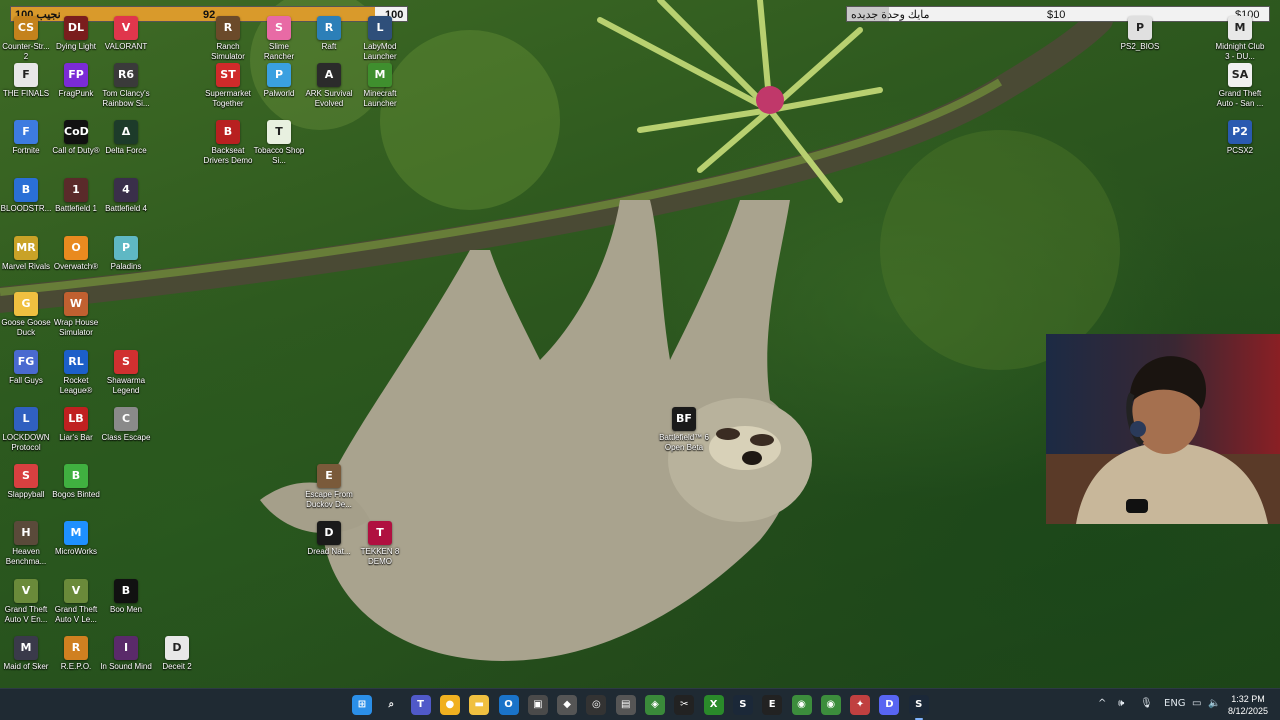 Image resolution: width=1280 pixels, height=720 pixels. Describe the element at coordinates (76, 425) in the screenshot. I see `desktop-icon: LB Liar's Bar` at that location.